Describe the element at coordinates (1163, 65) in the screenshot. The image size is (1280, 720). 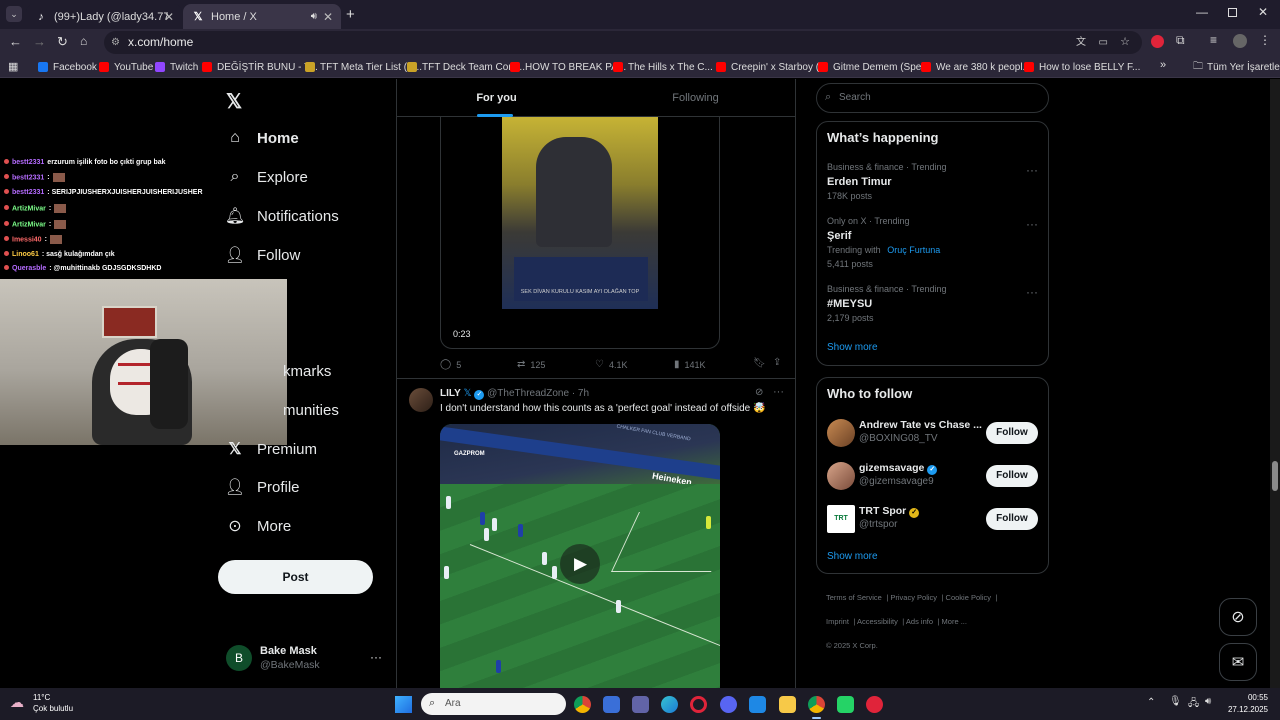
I see `more-bookmarks-icon: »` at that location.